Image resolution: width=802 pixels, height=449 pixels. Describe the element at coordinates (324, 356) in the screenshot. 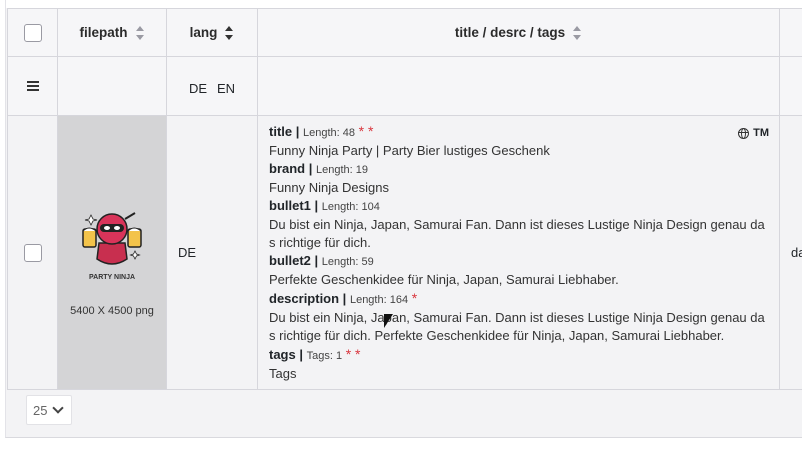

I see `tags-count: Tags: 1` at that location.